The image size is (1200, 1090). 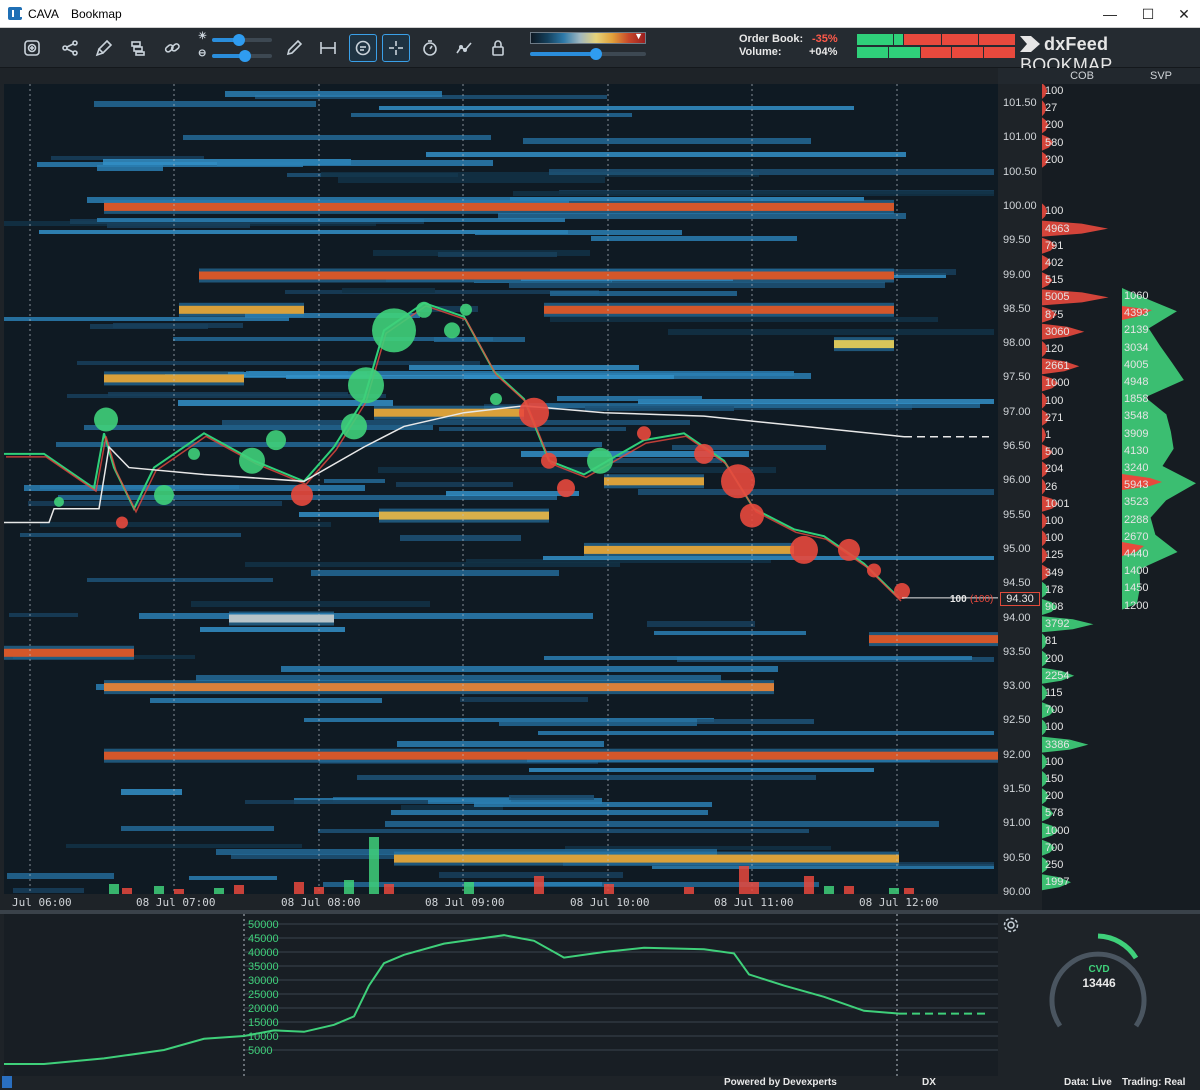 What do you see at coordinates (1088, 1082) in the screenshot?
I see `data-status: Data: Live` at bounding box center [1088, 1082].